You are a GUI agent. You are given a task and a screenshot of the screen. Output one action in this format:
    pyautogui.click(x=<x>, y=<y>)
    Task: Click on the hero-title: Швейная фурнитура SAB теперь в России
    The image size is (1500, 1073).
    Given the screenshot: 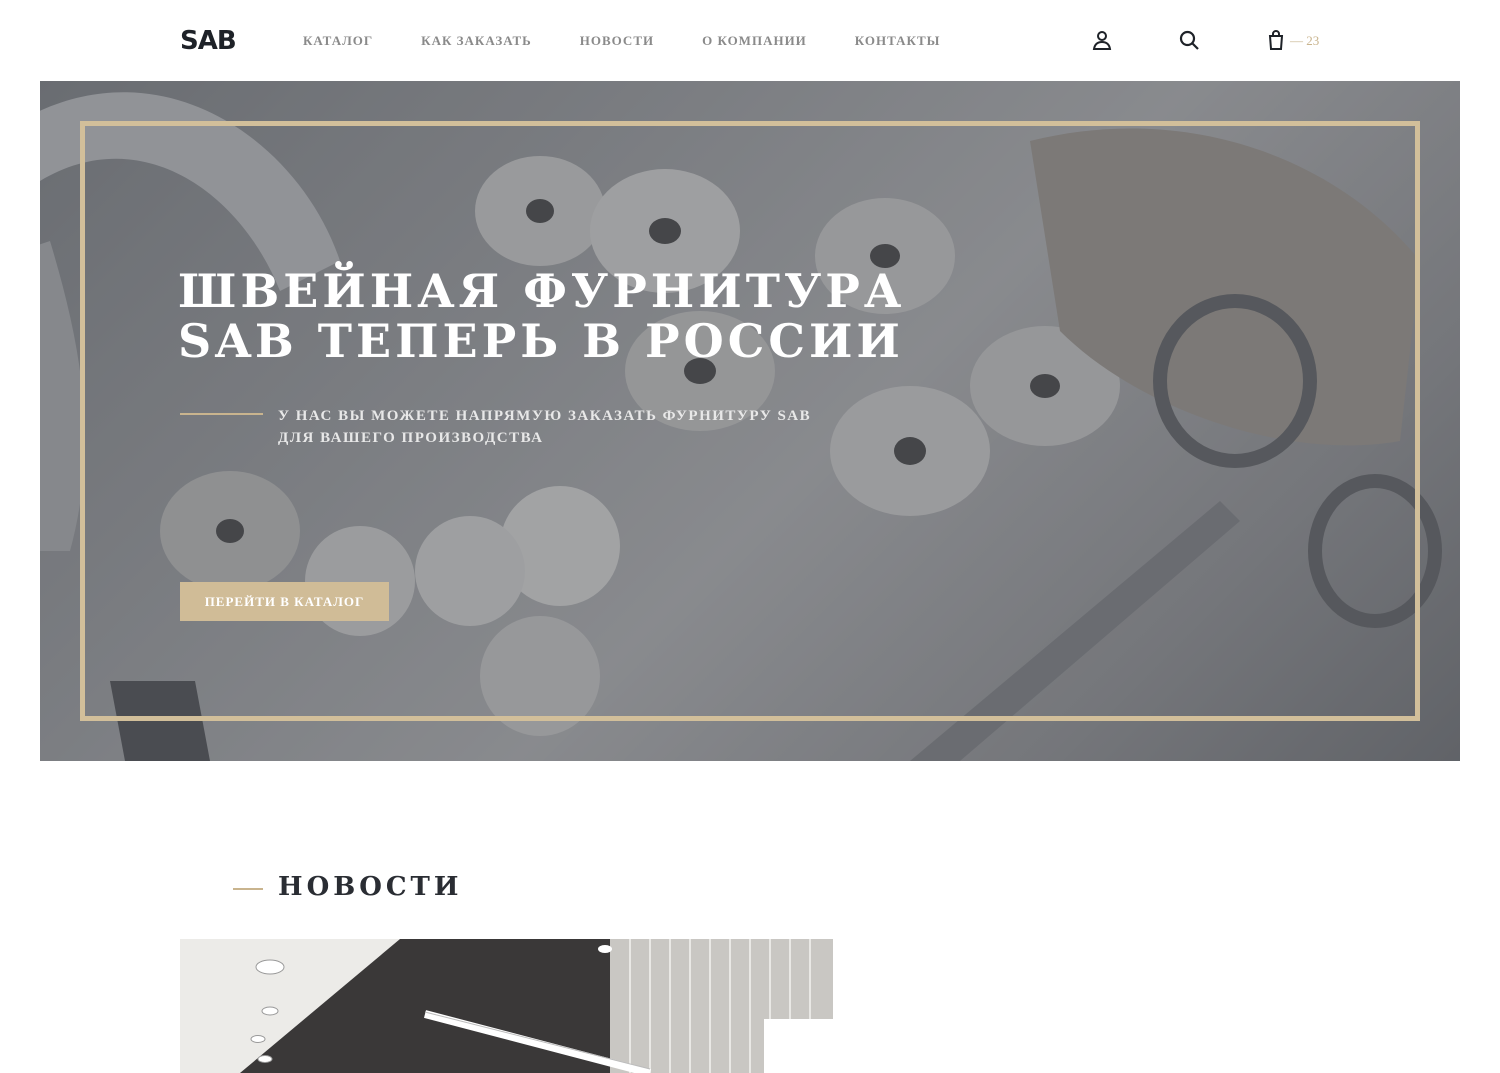 What is the action you would take?
    pyautogui.click(x=542, y=316)
    